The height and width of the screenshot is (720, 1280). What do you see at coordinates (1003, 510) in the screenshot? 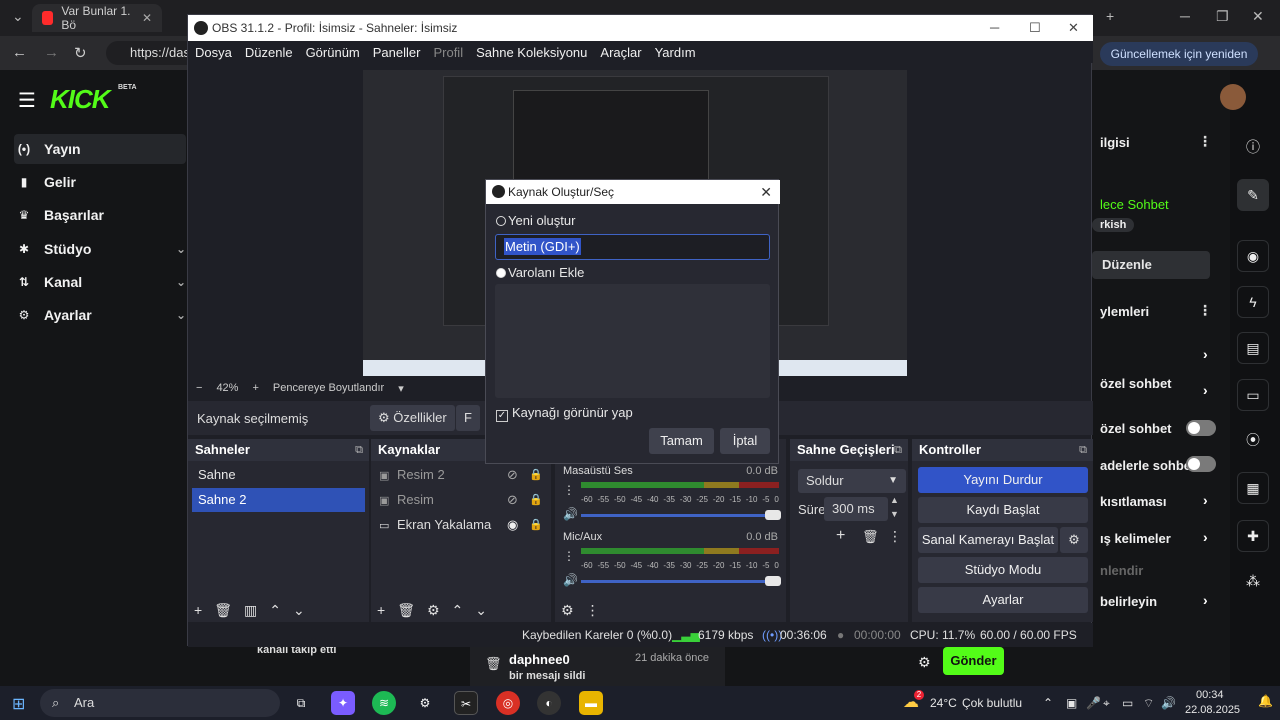
I see `start-recording-button: Kaydı Başlat` at bounding box center [1003, 510].